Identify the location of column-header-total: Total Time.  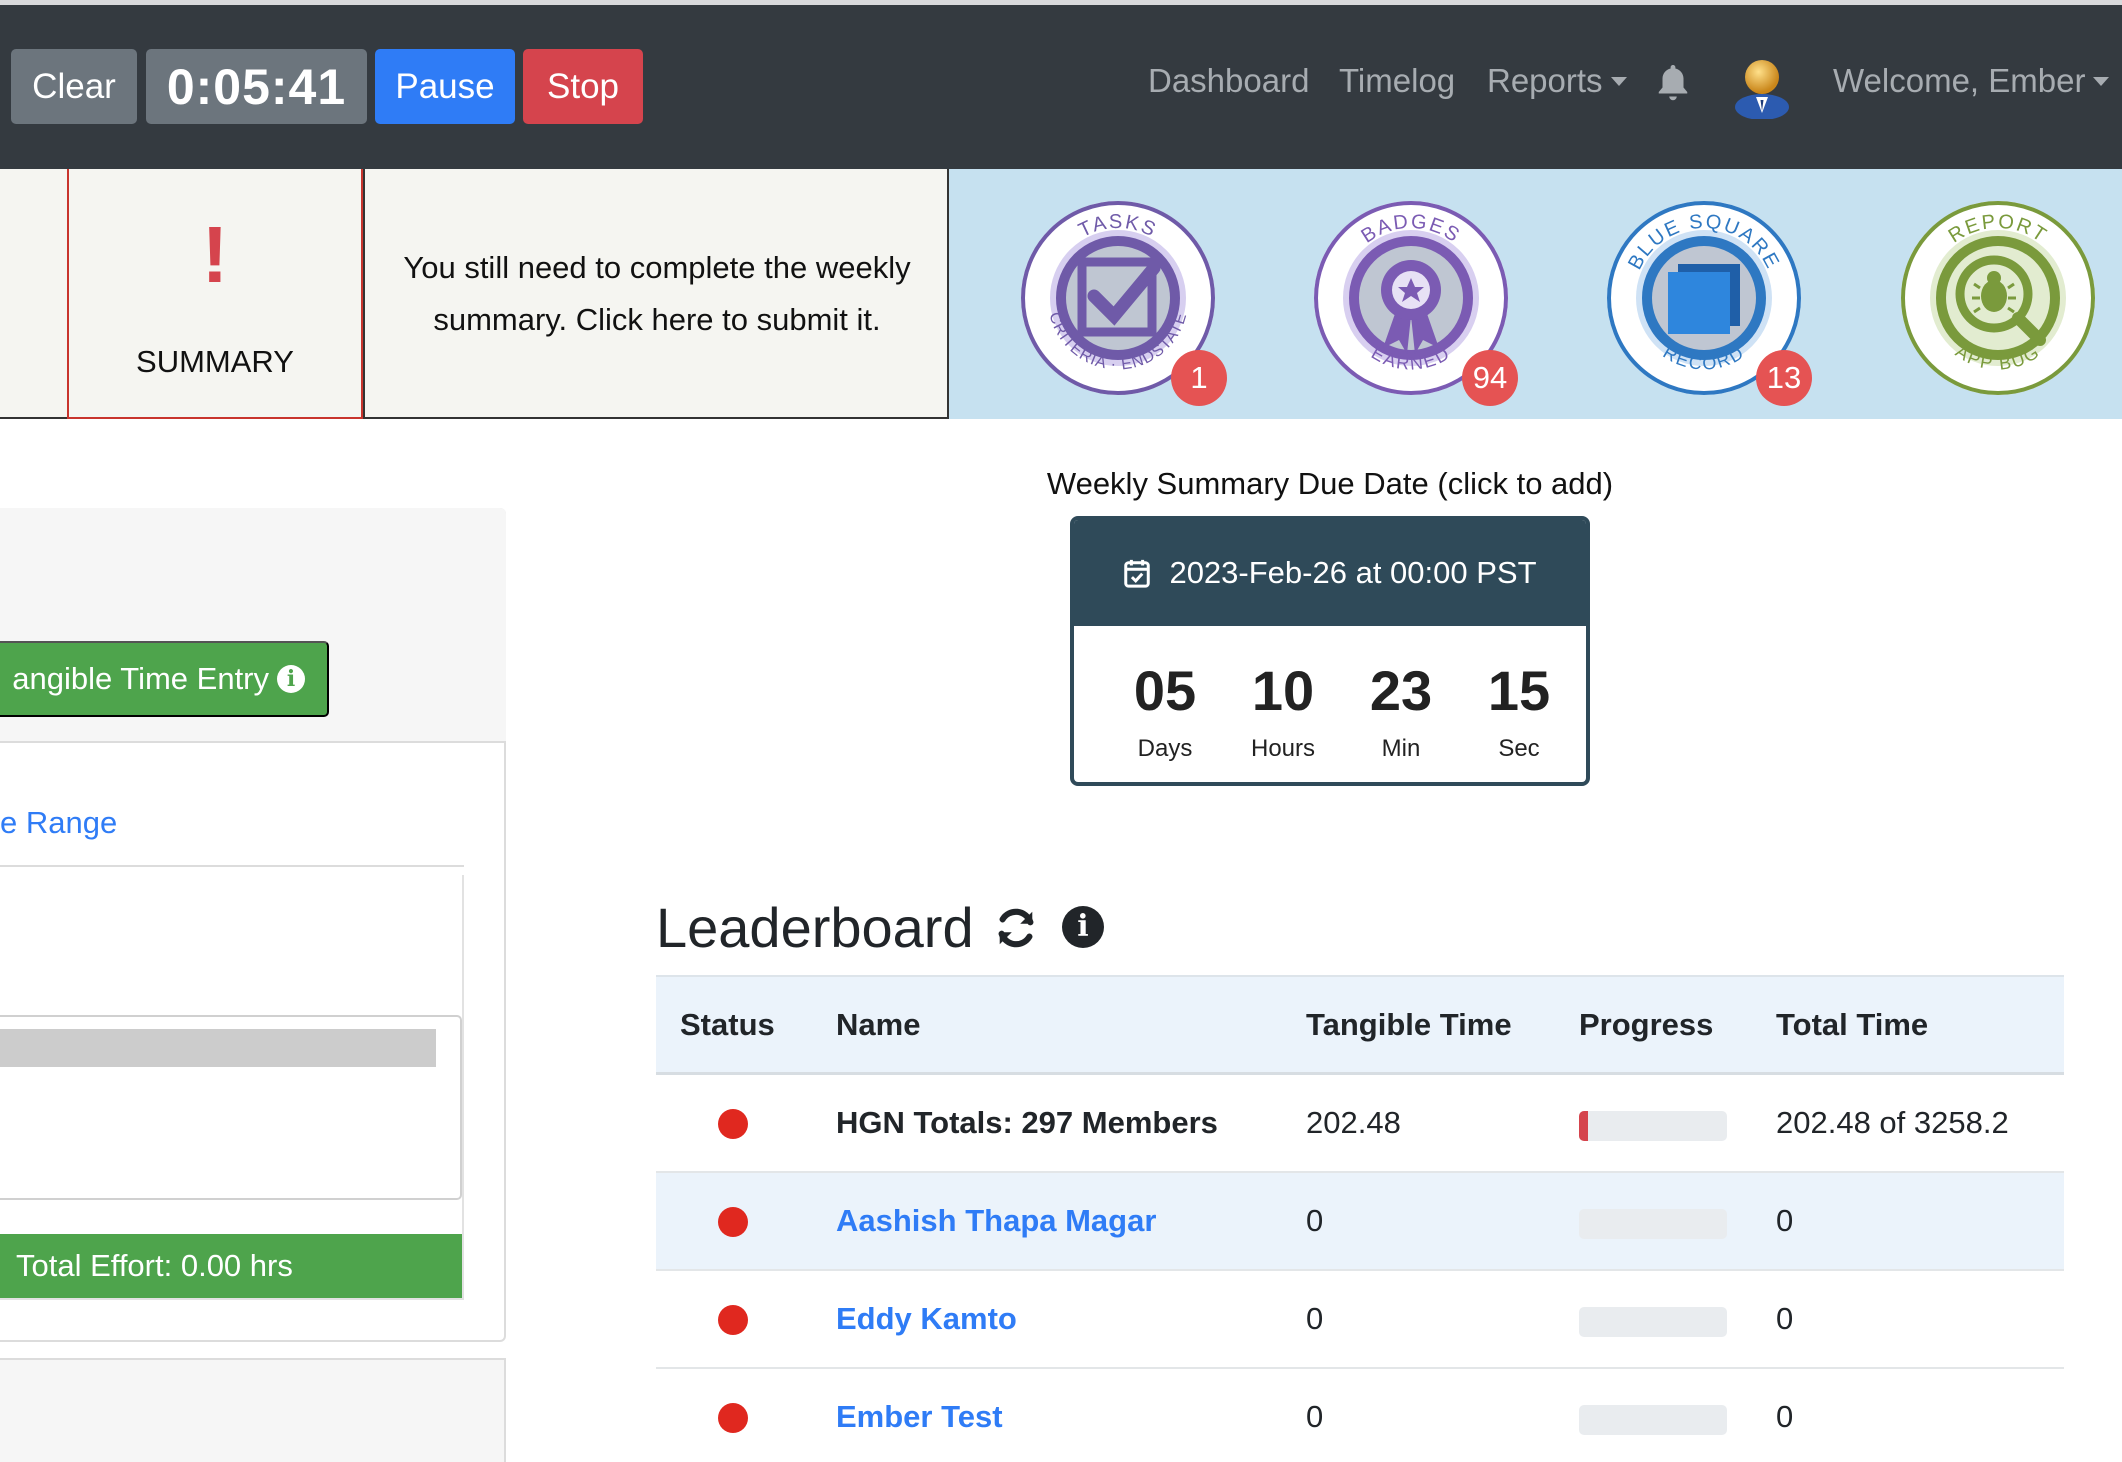
(1852, 1024).